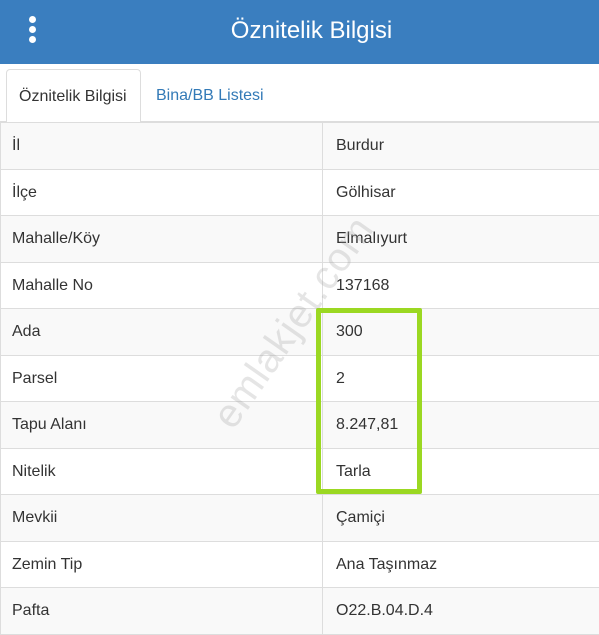 This screenshot has height=635, width=599. I want to click on attribute-key: Zemin Tip, so click(162, 564).